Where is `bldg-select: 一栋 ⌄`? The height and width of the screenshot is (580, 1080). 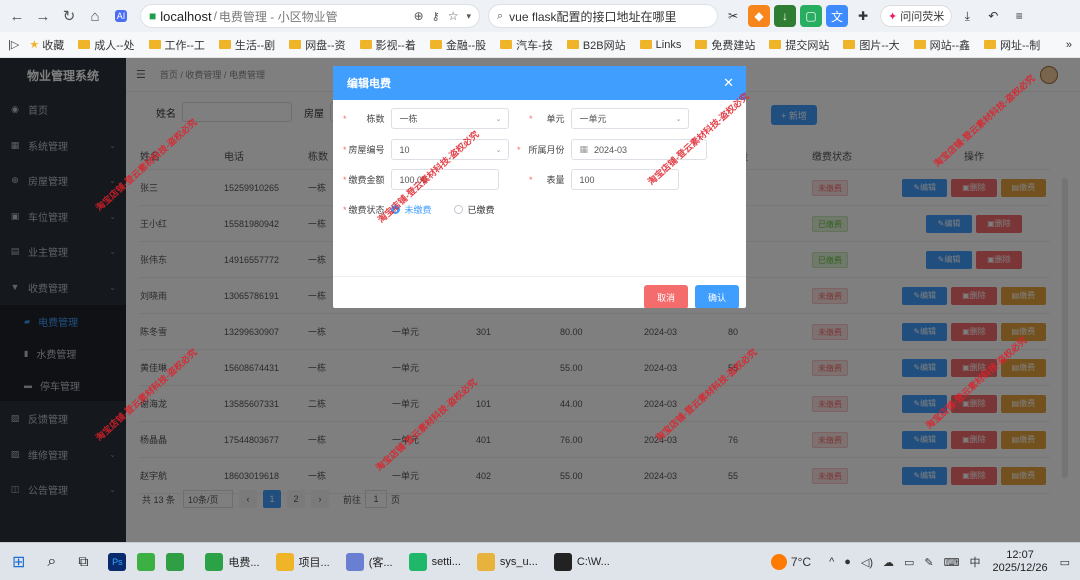 bldg-select: 一栋 ⌄ is located at coordinates (449, 118).